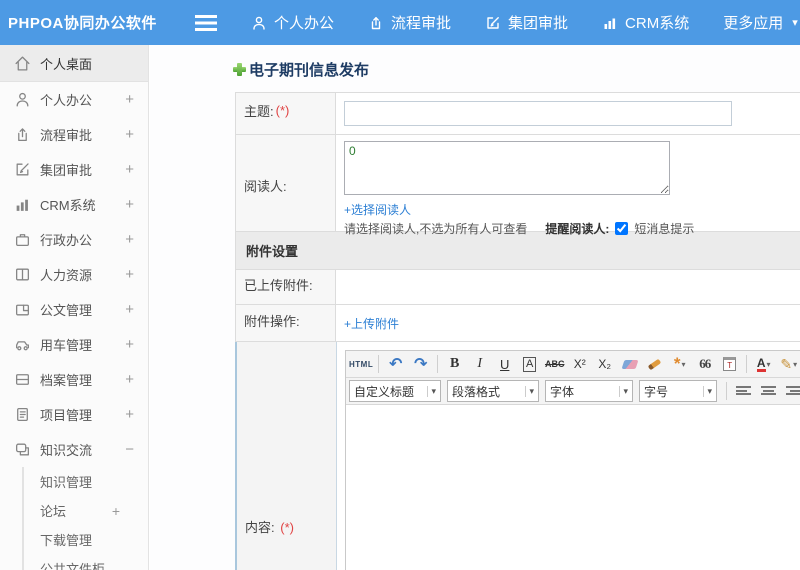 This screenshot has width=800, height=570. Describe the element at coordinates (22, 205) in the screenshot. I see `chart-icon` at that location.